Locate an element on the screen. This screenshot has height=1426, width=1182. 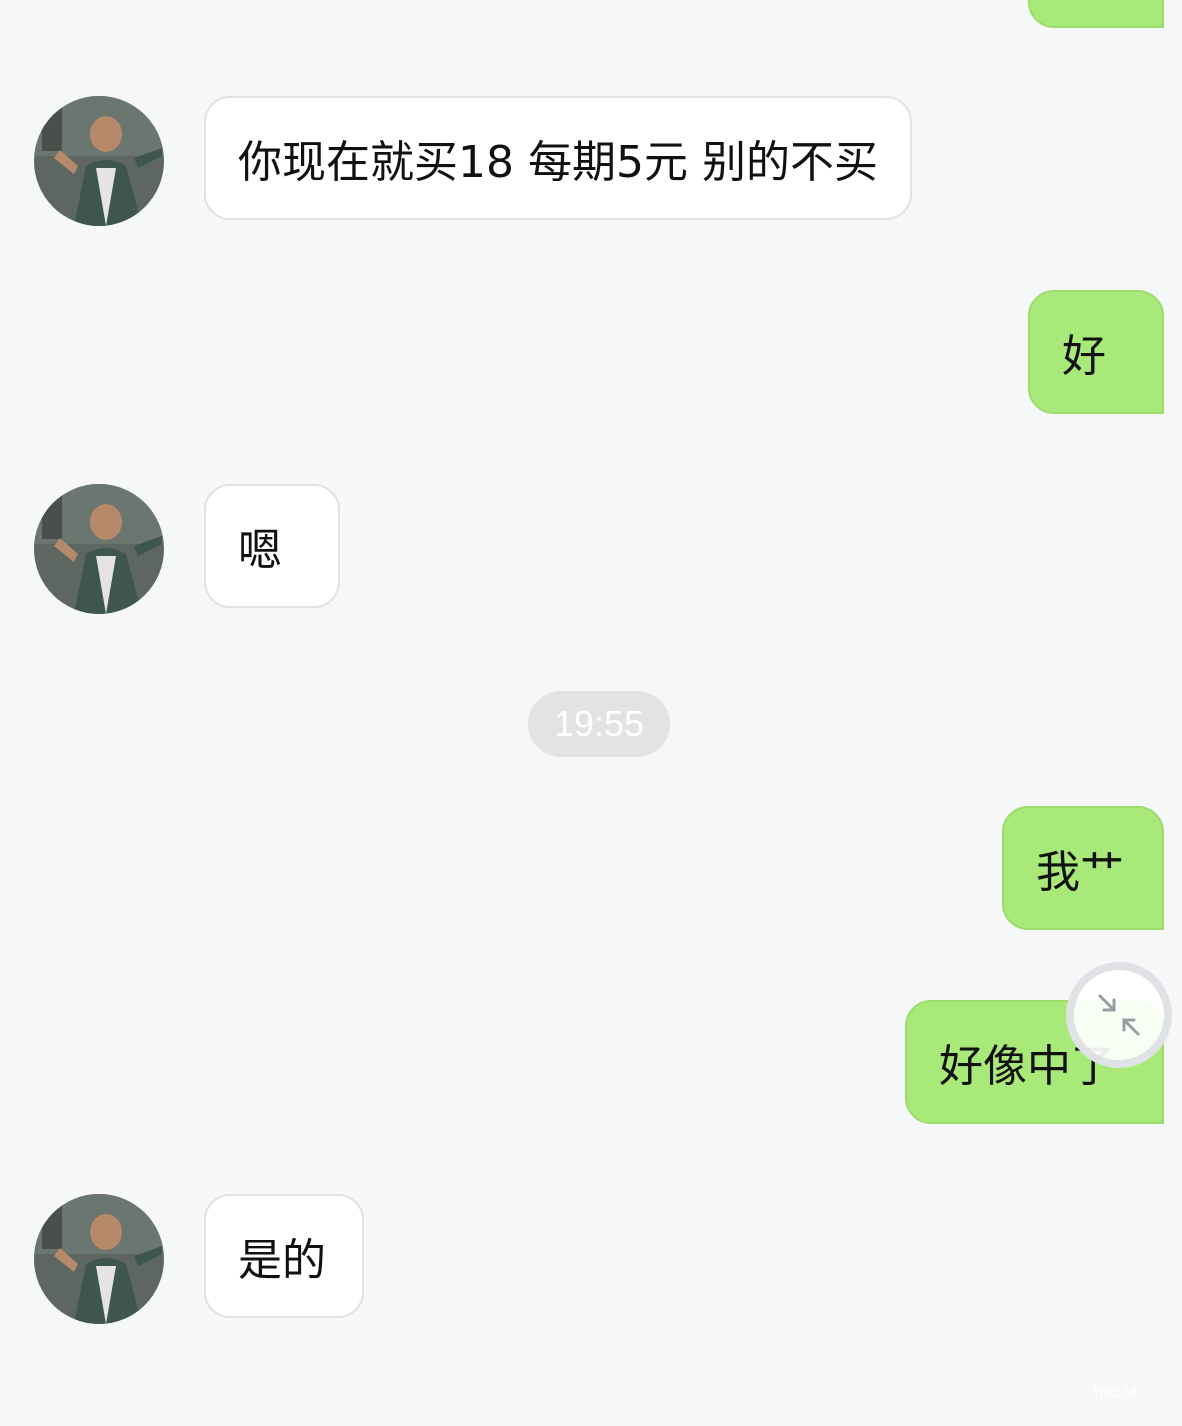
message-bubble-incoming: 是的 is located at coordinates (284, 1256).